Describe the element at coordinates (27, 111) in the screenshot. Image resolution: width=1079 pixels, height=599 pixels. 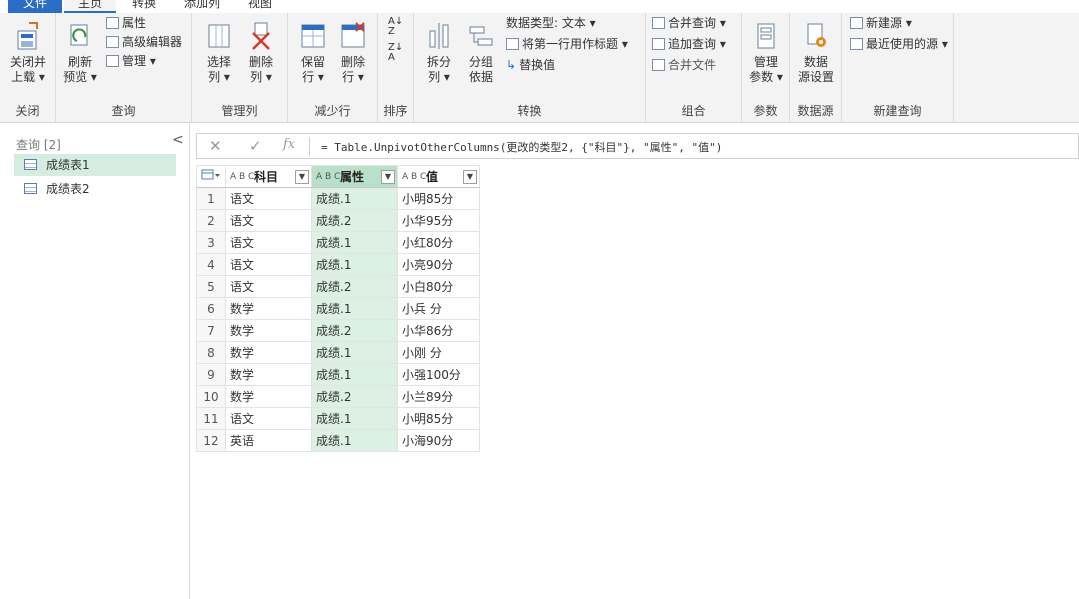
I see `group-label-close: 关闭` at that location.